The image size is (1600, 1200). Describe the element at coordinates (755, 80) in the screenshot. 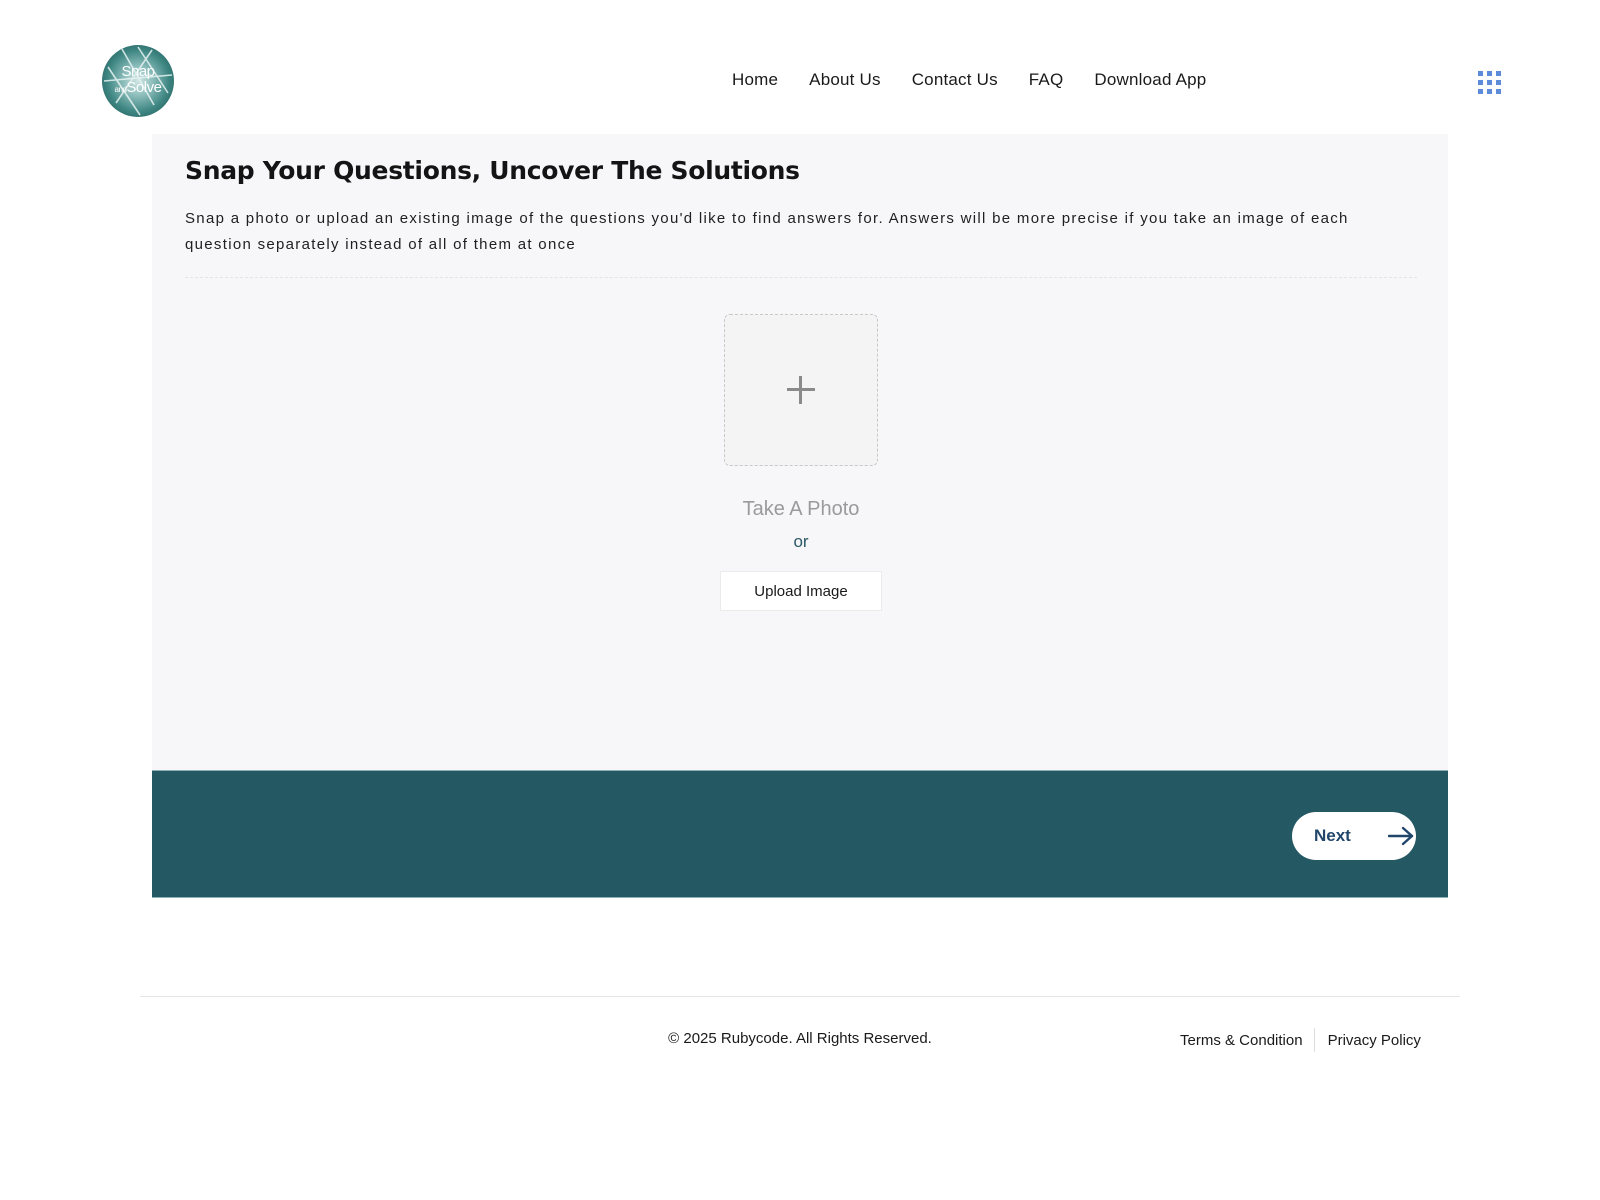

I see `nav-home: Home` at that location.